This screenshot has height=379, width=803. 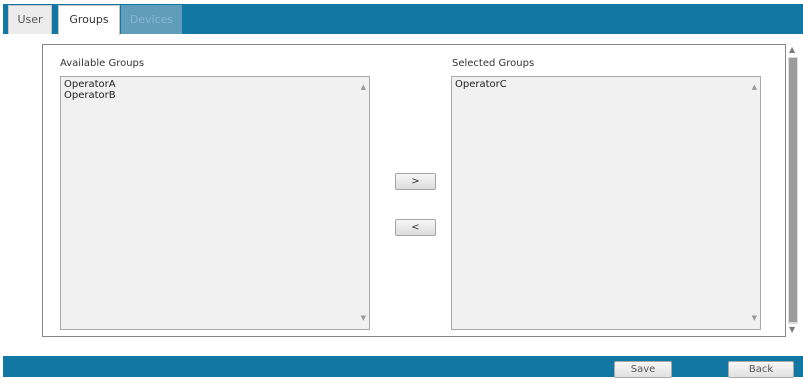 I want to click on list-item: OperatorB, so click(x=215, y=95).